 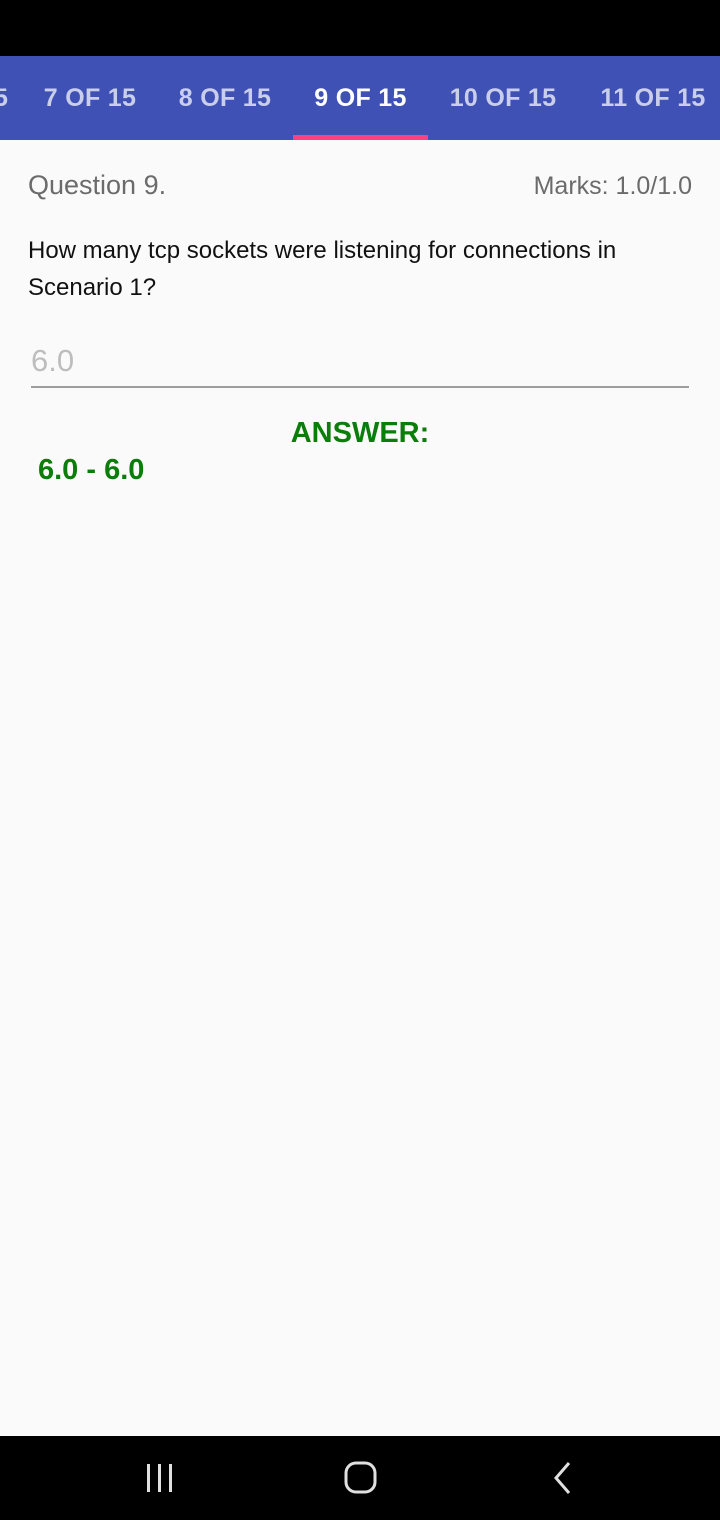 What do you see at coordinates (612, 186) in the screenshot?
I see `marks-label: Marks: 1.0/1.0` at bounding box center [612, 186].